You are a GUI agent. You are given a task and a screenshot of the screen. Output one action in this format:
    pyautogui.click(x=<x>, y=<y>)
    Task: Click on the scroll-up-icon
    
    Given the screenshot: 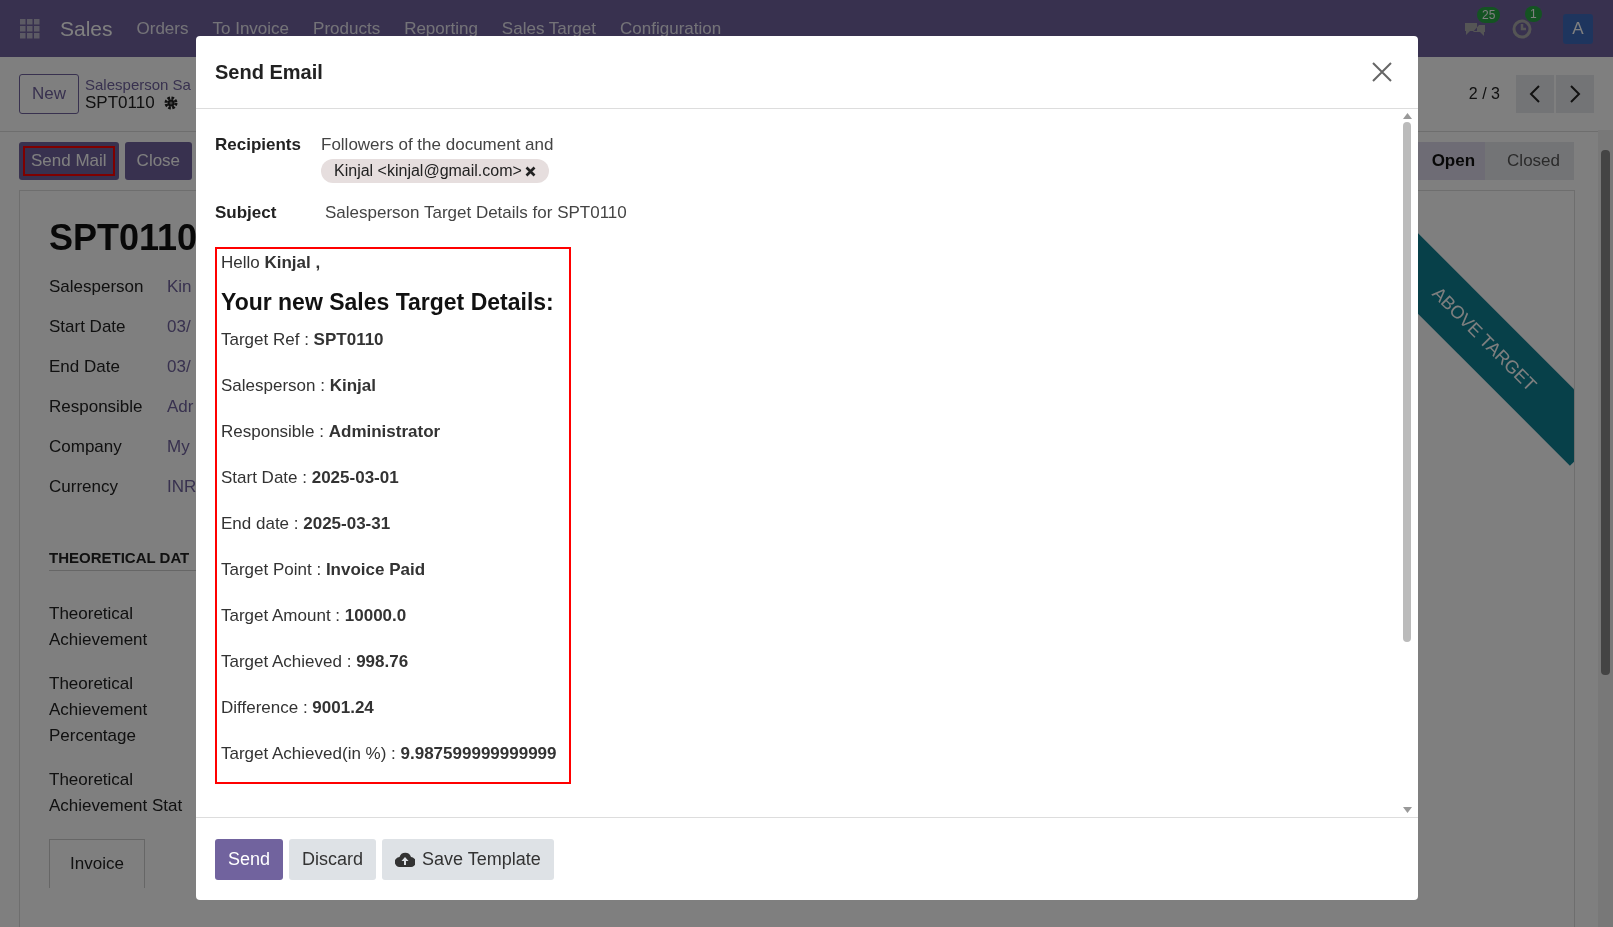 What is the action you would take?
    pyautogui.click(x=1407, y=116)
    